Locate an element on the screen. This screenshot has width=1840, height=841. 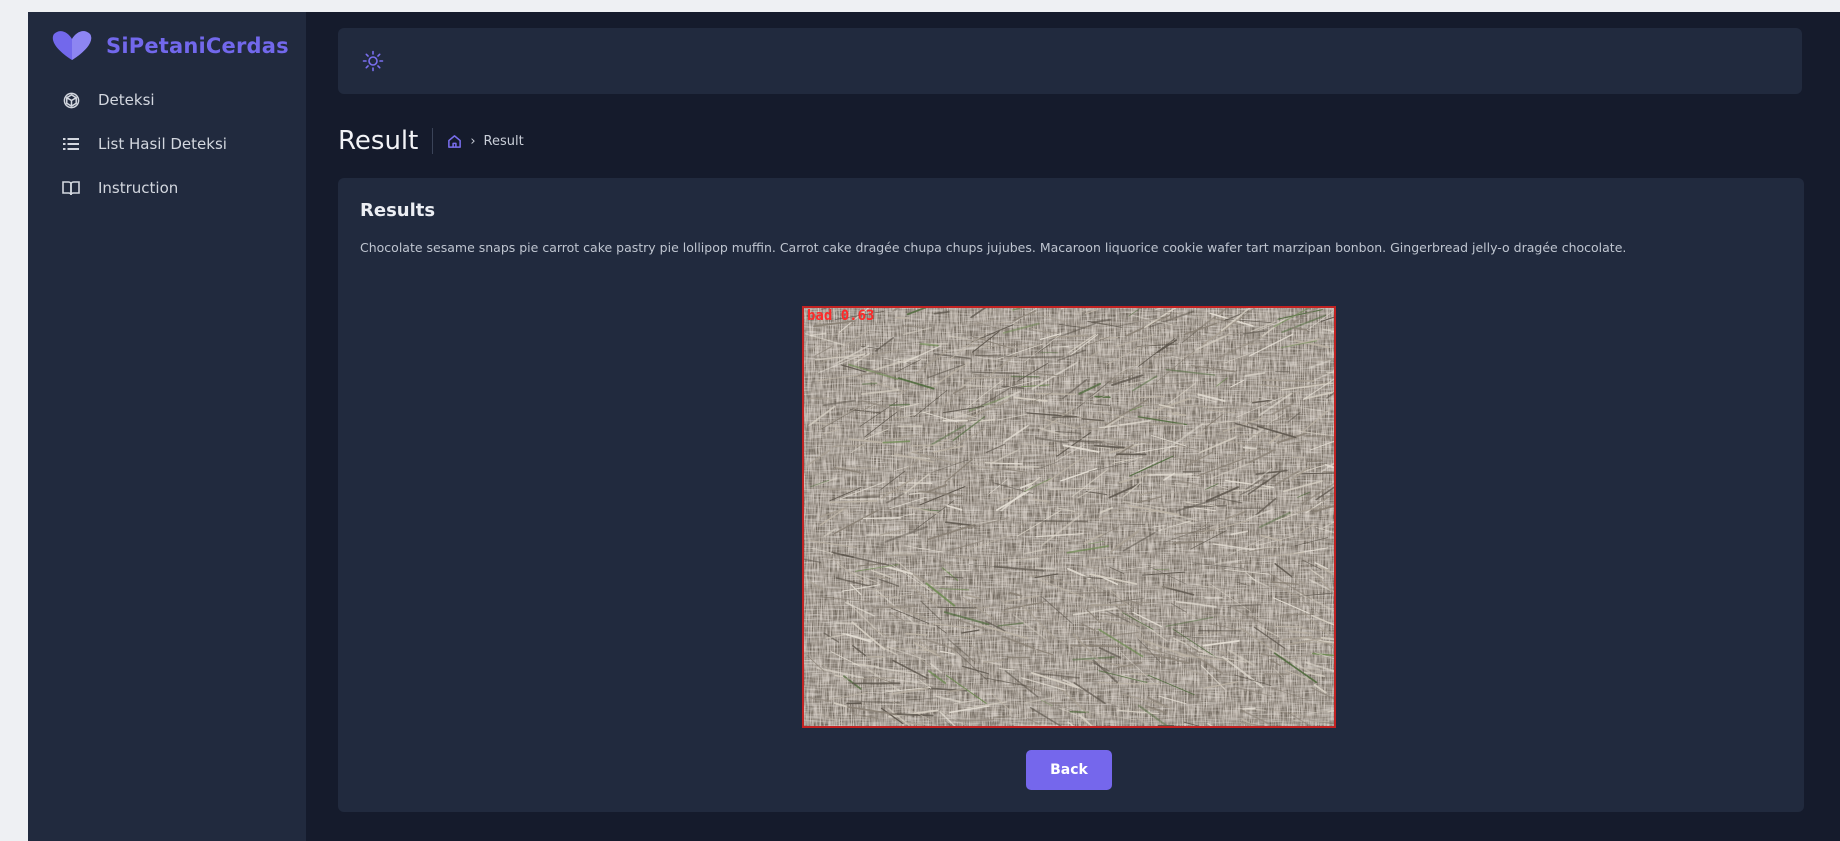
breadcrumb-current: Result is located at coordinates (503, 141).